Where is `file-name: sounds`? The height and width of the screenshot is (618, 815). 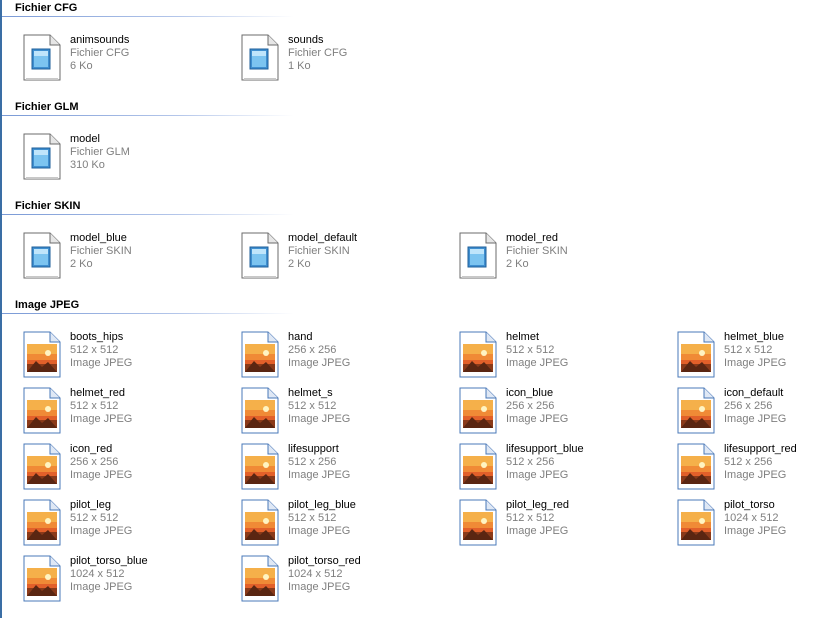 file-name: sounds is located at coordinates (306, 40).